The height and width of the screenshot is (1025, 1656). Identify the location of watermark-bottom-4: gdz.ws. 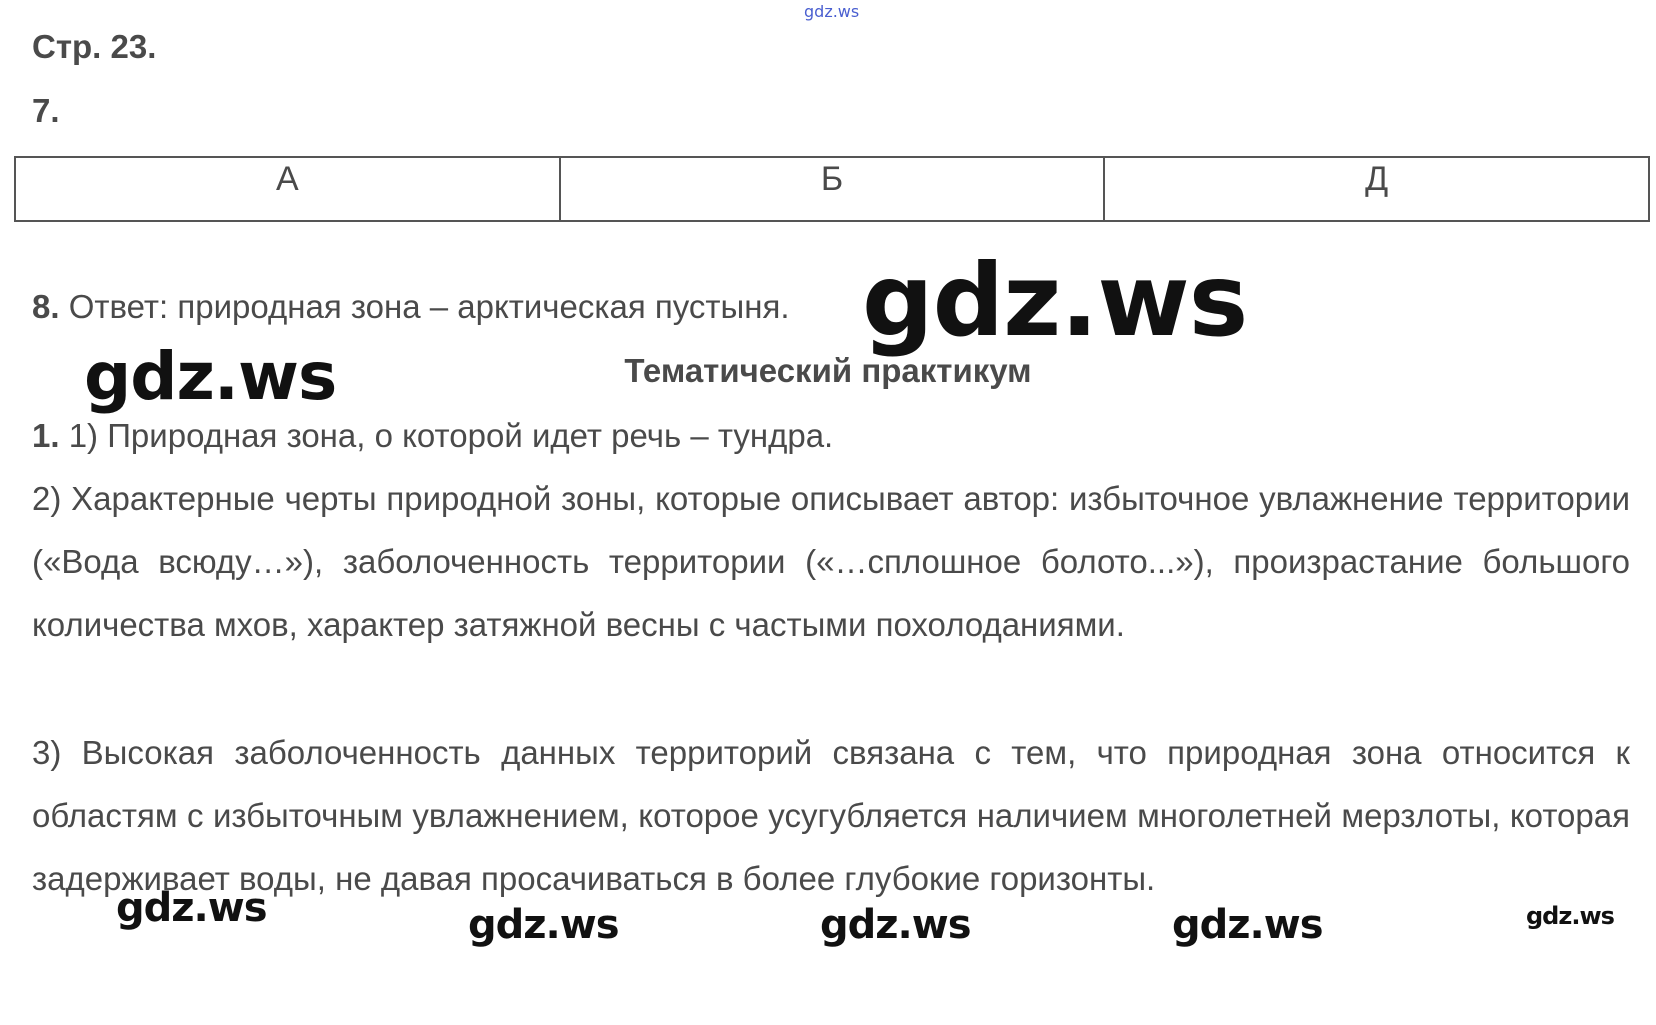
(1248, 925).